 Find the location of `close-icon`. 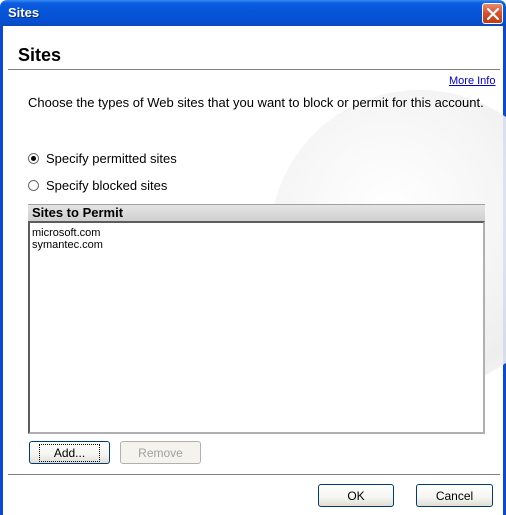

close-icon is located at coordinates (493, 14).